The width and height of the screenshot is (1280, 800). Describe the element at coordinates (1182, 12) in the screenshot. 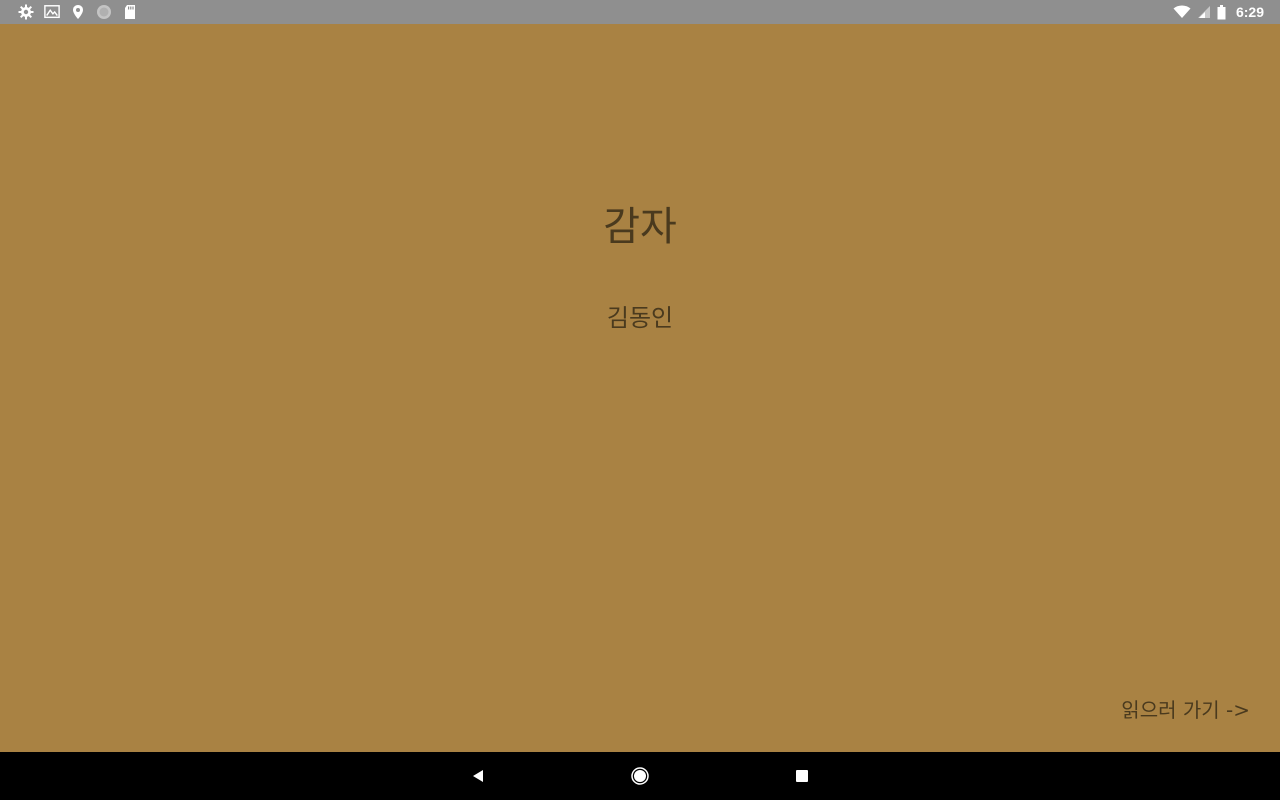

I see `wifi-icon` at that location.